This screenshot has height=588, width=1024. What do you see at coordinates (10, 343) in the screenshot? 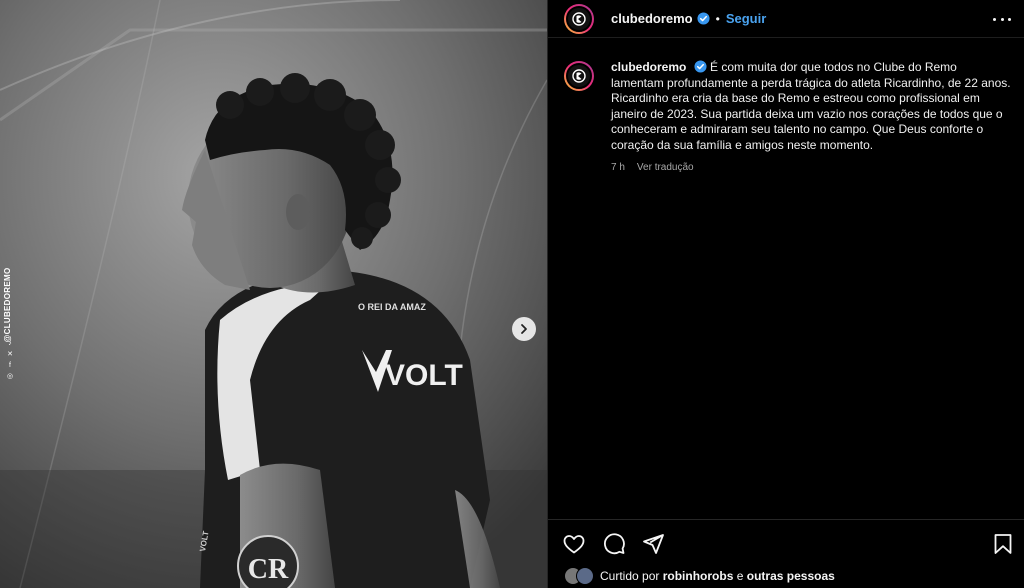
I see `tiktok-icon: ♪` at bounding box center [10, 343].